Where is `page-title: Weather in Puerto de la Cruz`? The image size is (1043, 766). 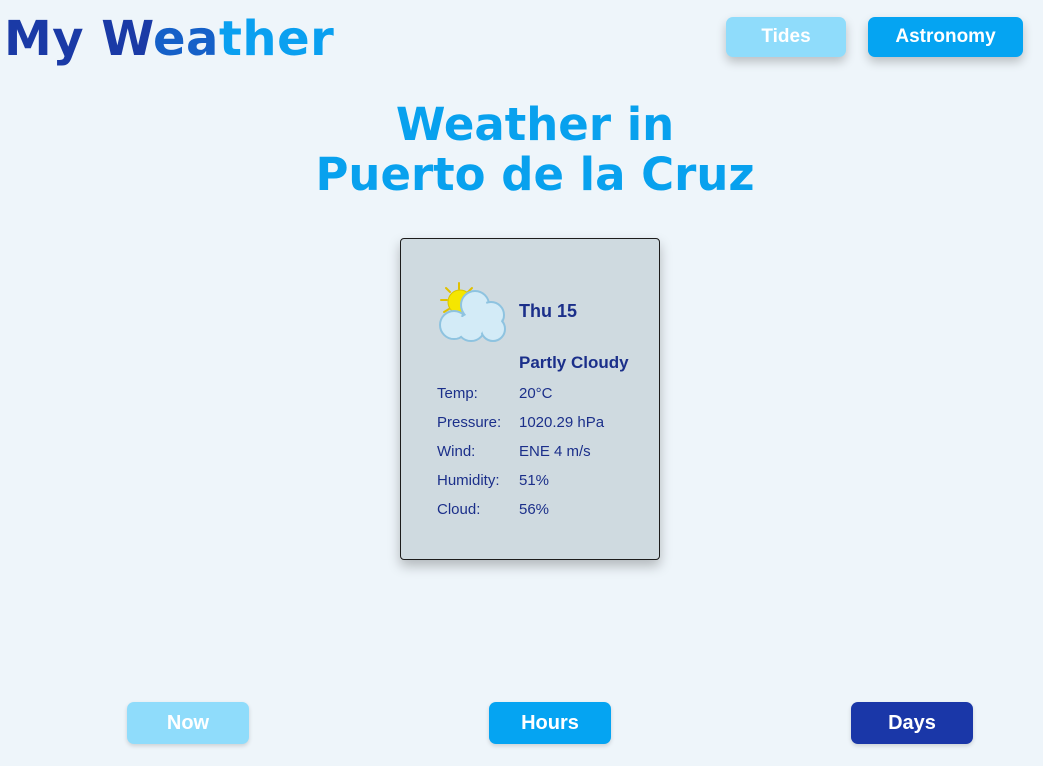 page-title: Weather in Puerto de la Cruz is located at coordinates (521, 150).